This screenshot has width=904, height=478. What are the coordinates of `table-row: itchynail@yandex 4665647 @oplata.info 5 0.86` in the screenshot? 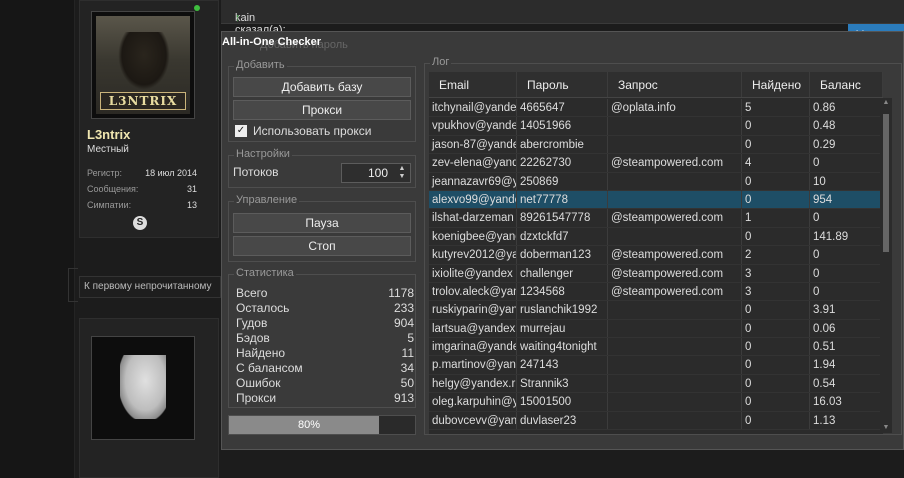 It's located at (656, 108).